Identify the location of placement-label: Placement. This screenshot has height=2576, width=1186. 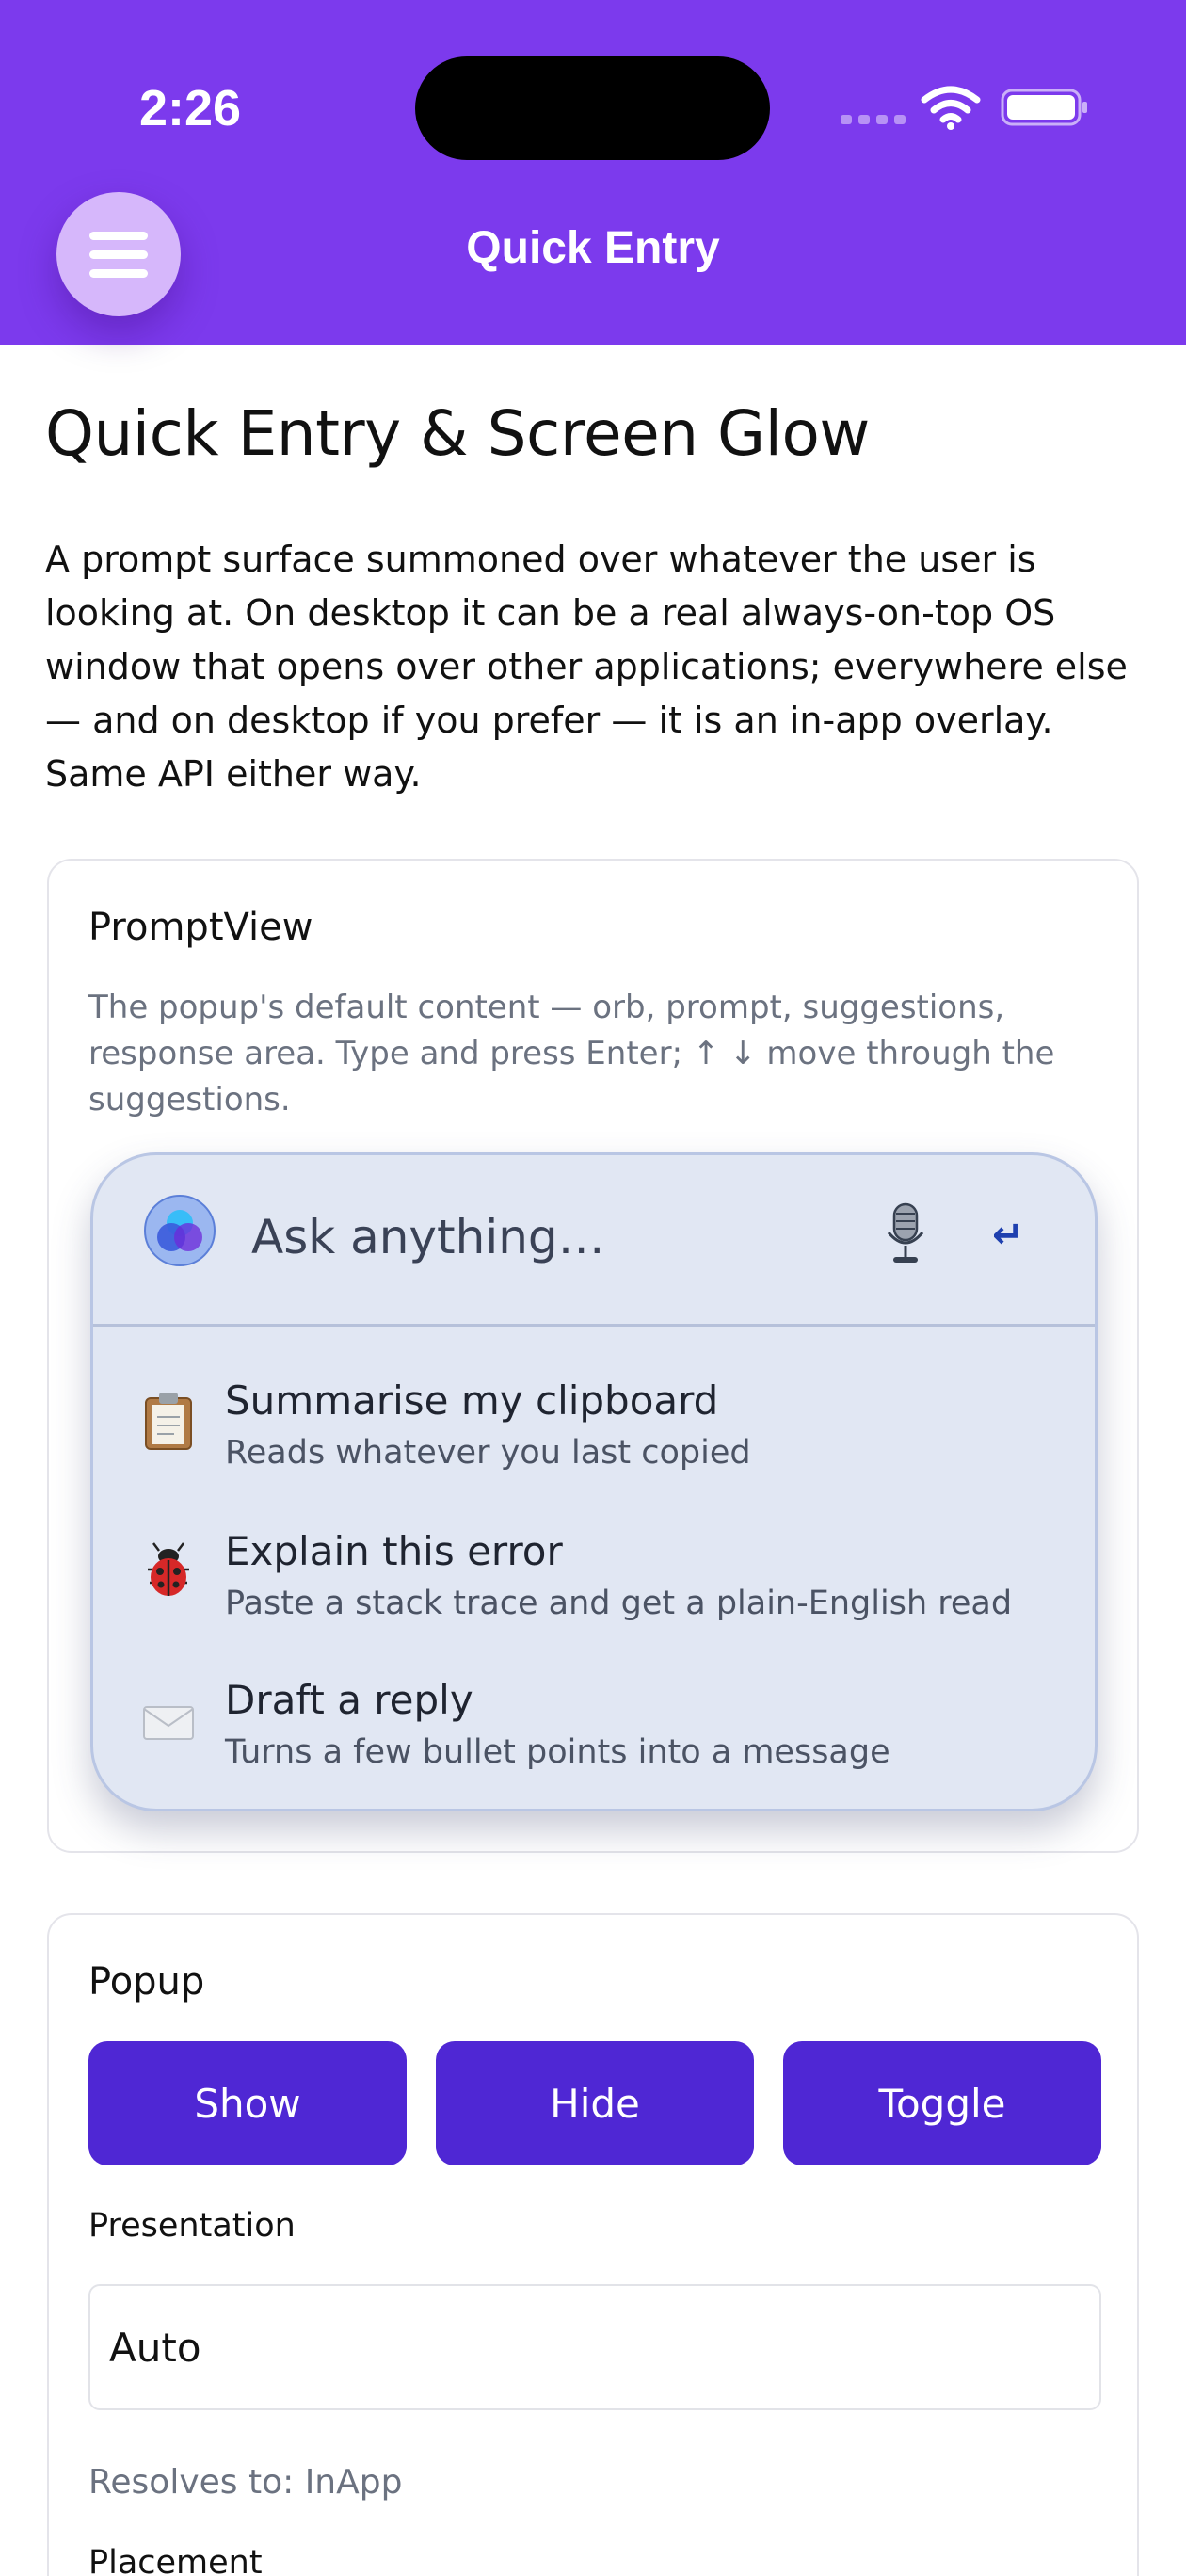
(175, 2560).